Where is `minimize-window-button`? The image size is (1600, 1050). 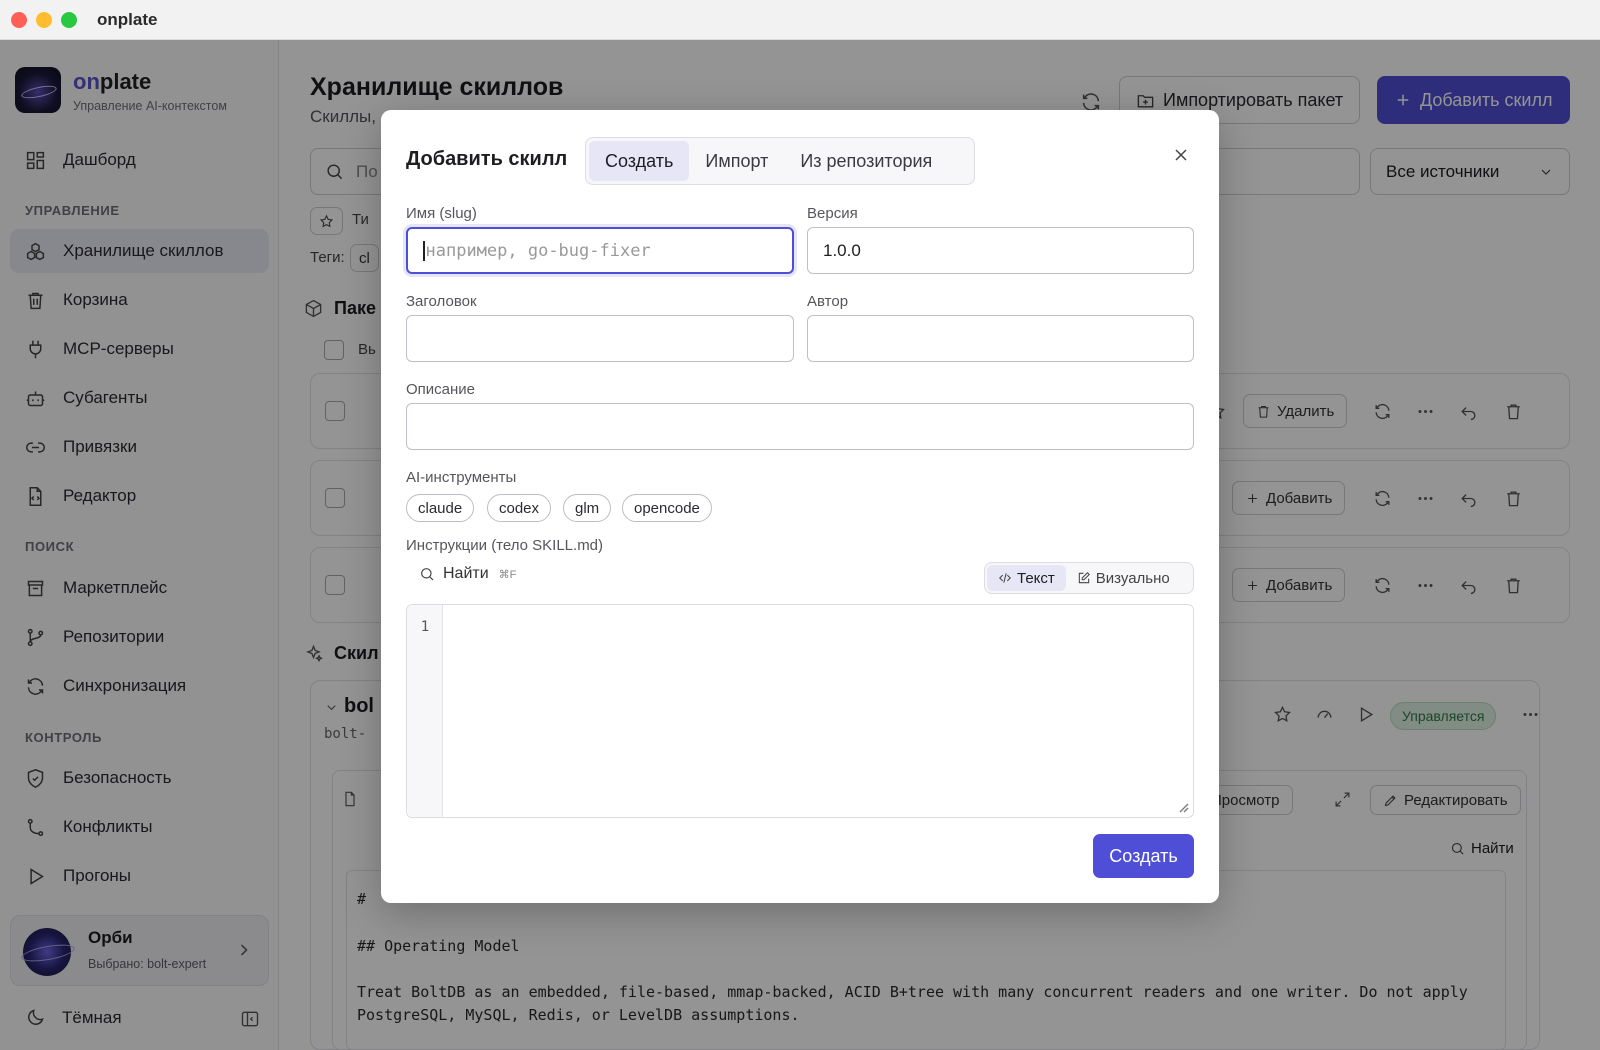 minimize-window-button is located at coordinates (44, 19).